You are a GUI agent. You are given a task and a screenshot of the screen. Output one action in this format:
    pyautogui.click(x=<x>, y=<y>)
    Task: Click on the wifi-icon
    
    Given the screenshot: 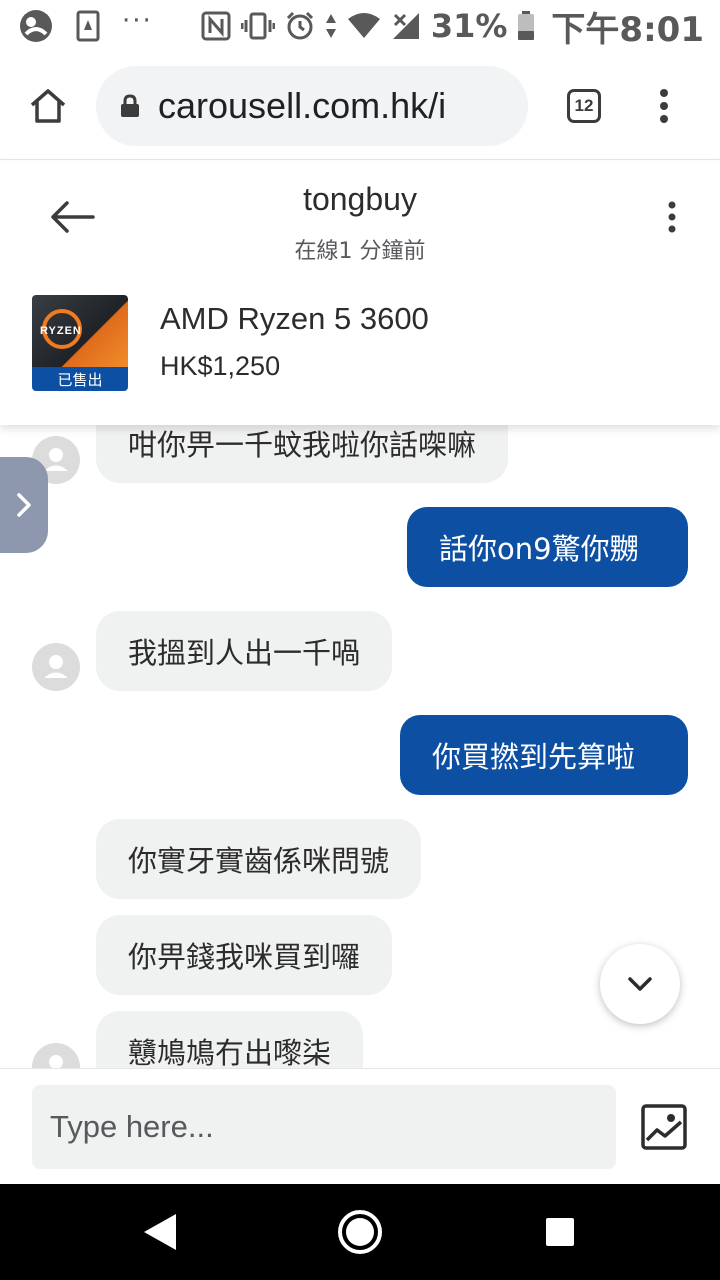 What is the action you would take?
    pyautogui.click(x=364, y=26)
    